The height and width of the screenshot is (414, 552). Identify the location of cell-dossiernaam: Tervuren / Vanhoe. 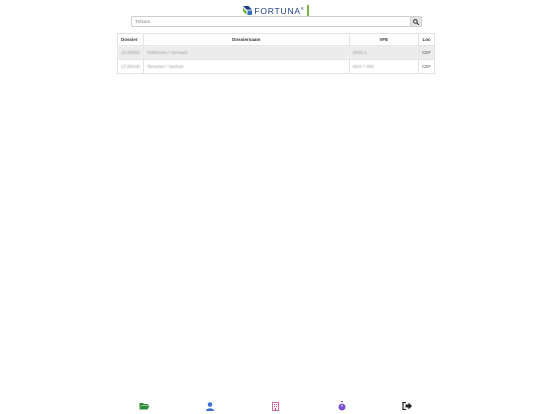
(246, 66).